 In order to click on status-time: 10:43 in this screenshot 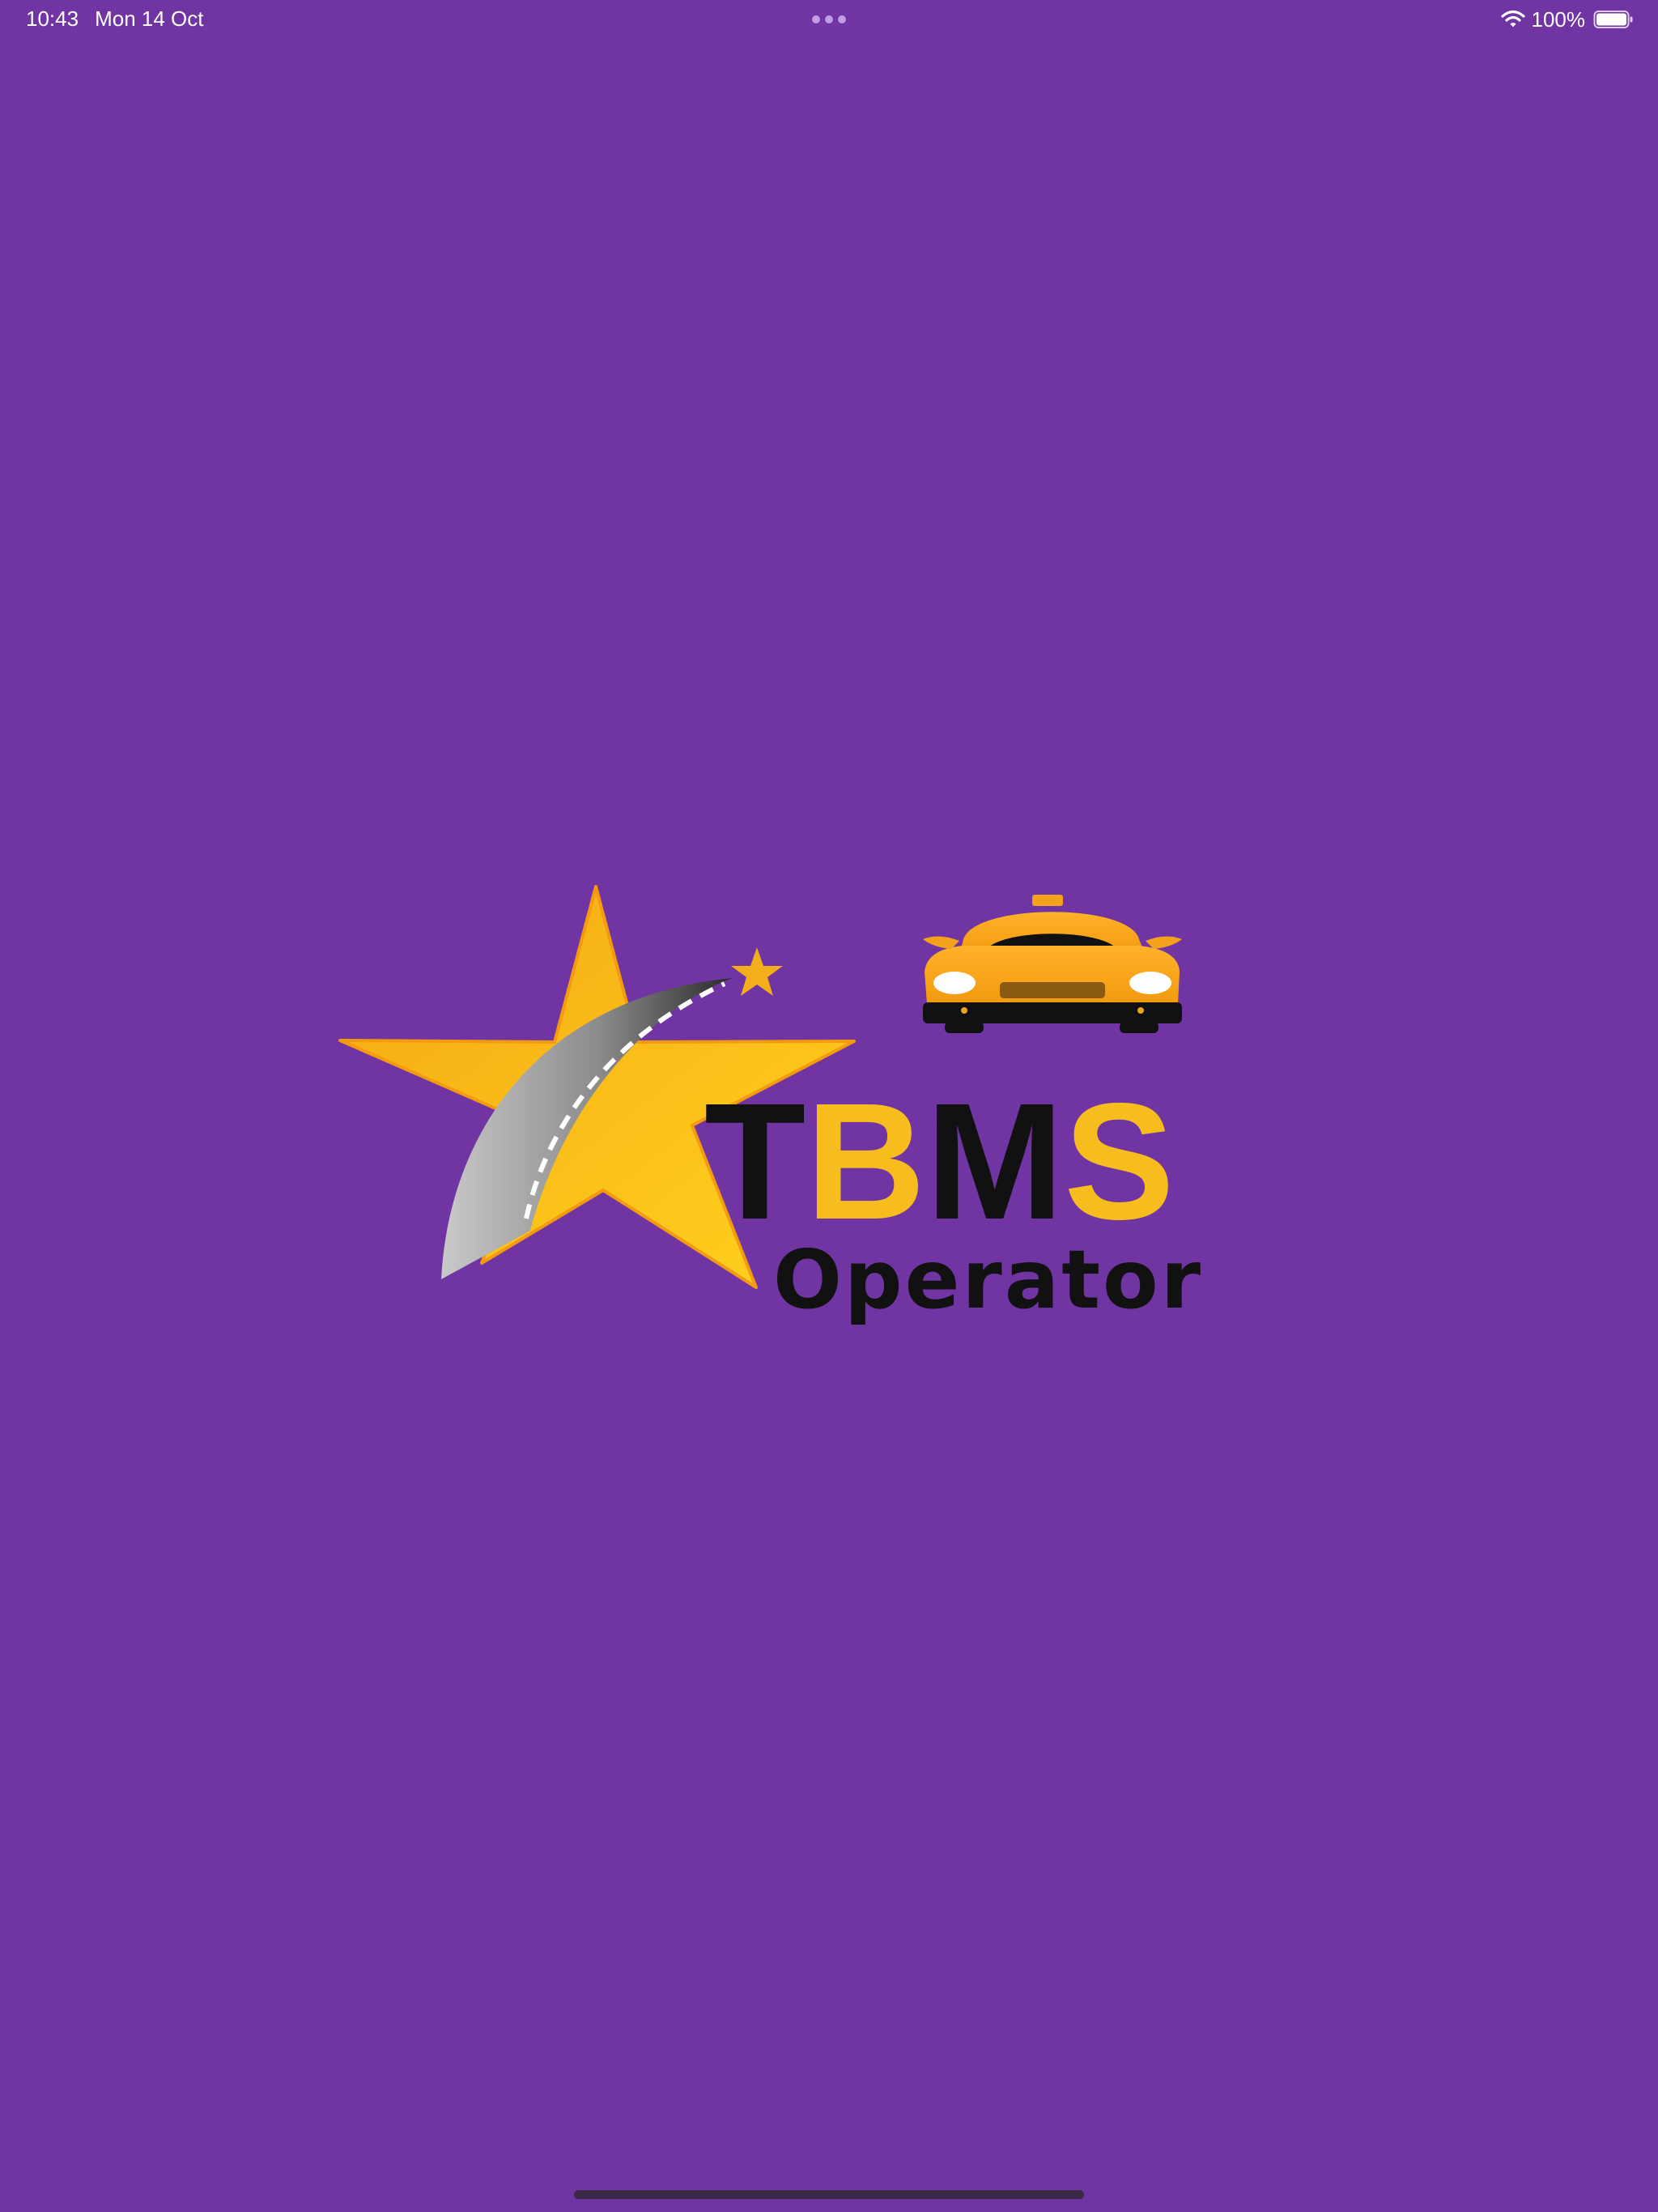, I will do `click(52, 19)`.